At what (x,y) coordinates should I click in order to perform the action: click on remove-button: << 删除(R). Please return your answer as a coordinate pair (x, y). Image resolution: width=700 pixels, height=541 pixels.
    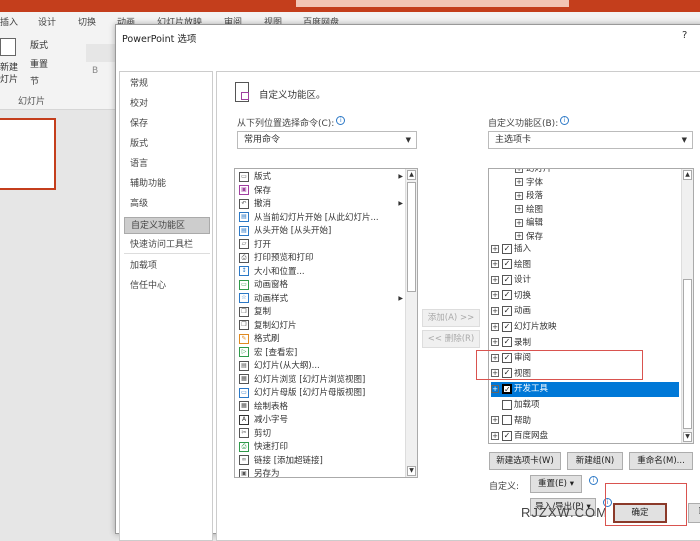
    Looking at the image, I should click on (451, 339).